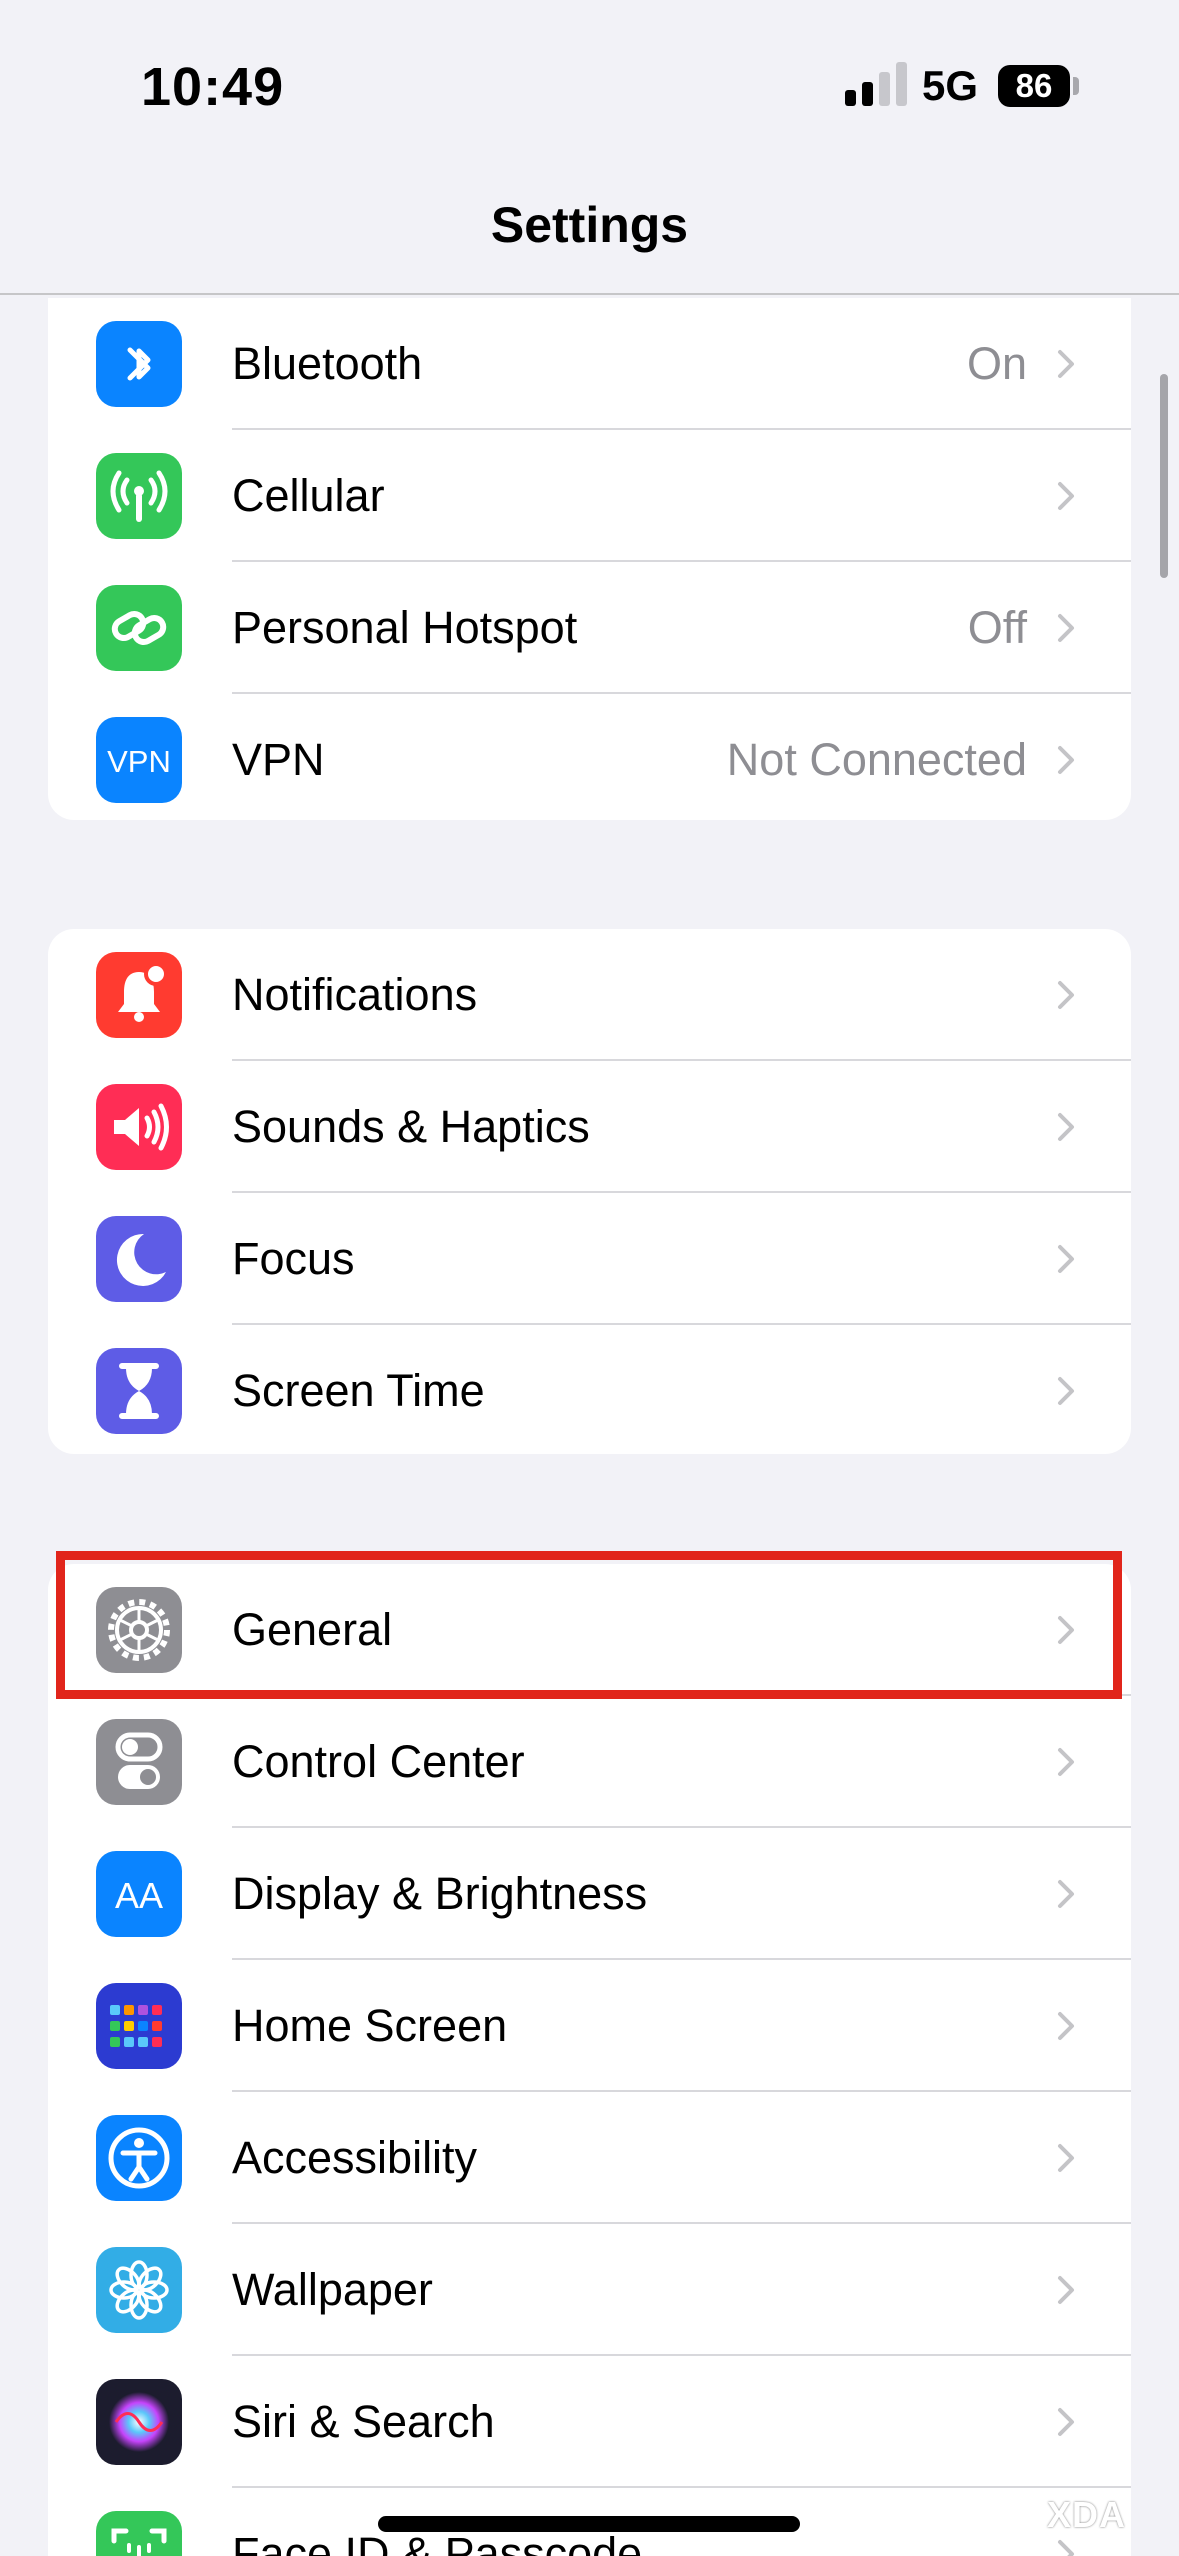 This screenshot has height=2556, width=1179. What do you see at coordinates (589, 2524) in the screenshot?
I see `home-indicator` at bounding box center [589, 2524].